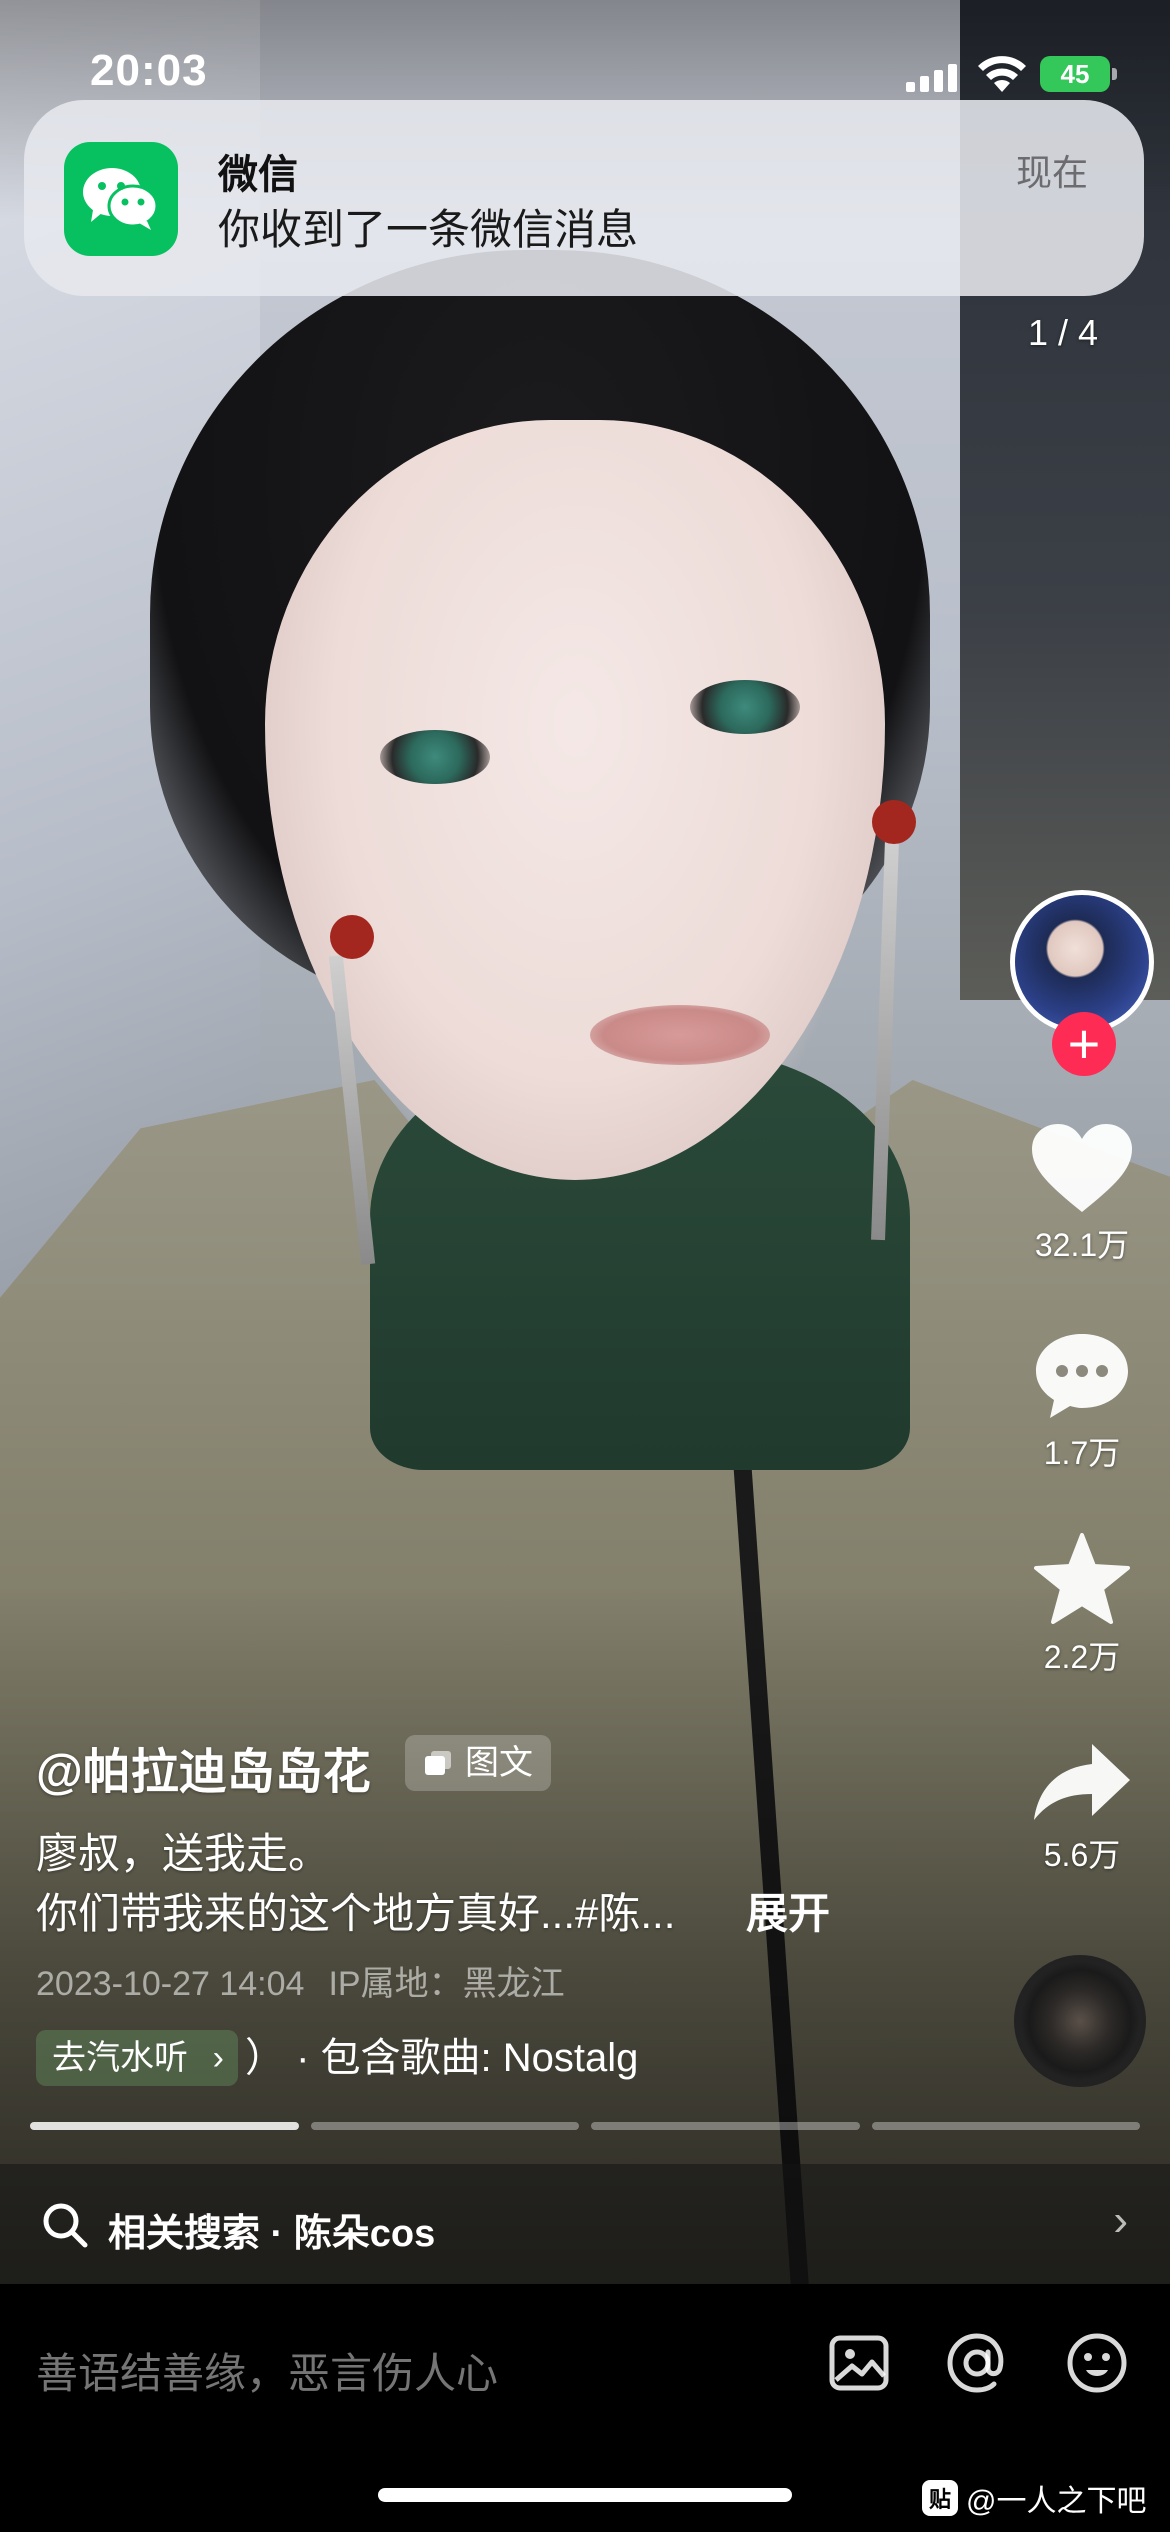 The width and height of the screenshot is (1170, 2532). I want to click on post-type-tag: 图文, so click(478, 1763).